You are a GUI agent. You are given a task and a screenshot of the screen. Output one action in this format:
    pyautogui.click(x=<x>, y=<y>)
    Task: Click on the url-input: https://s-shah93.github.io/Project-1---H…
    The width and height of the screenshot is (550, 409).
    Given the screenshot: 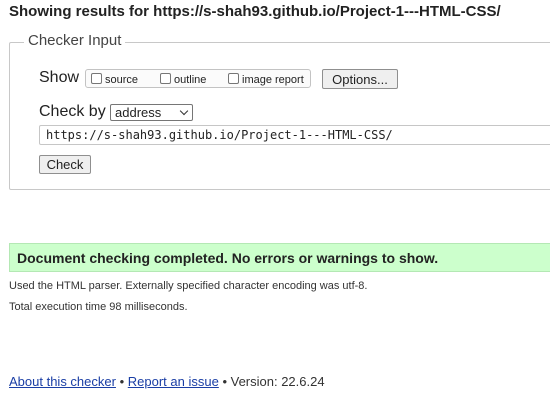 What is the action you would take?
    pyautogui.click(x=294, y=135)
    